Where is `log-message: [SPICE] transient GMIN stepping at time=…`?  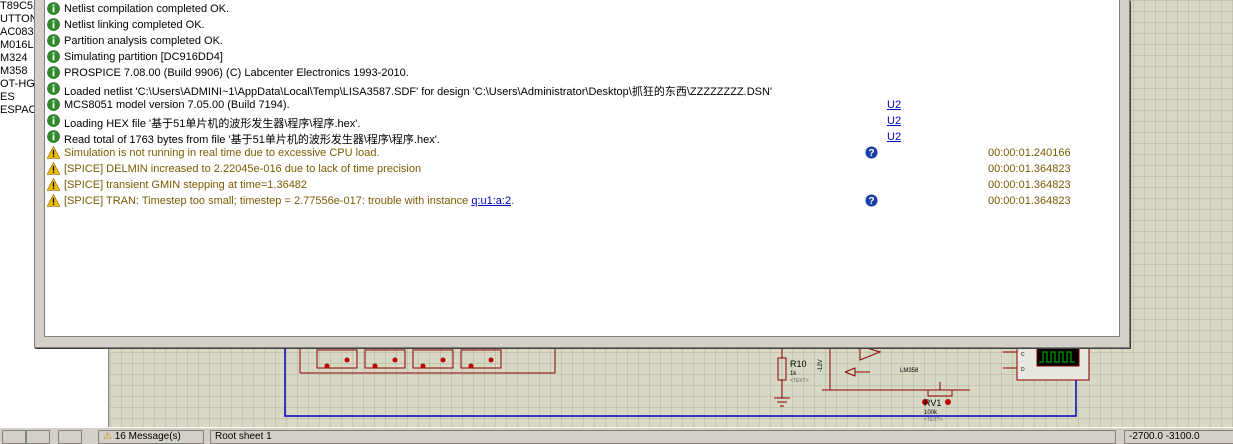 log-message: [SPICE] transient GMIN stepping at time=… is located at coordinates (580, 185).